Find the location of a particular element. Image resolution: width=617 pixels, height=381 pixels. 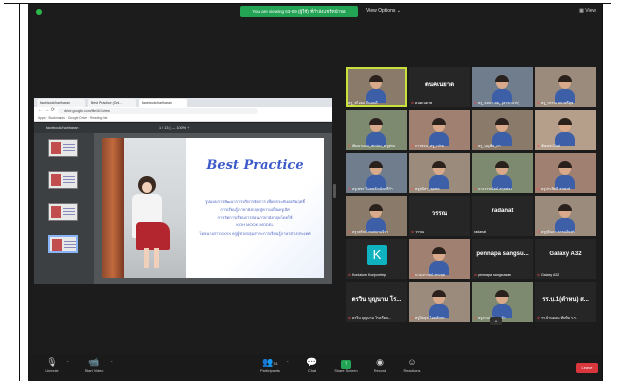

slide-line: KOH MOOK MODEL is located at coordinates (255, 224).